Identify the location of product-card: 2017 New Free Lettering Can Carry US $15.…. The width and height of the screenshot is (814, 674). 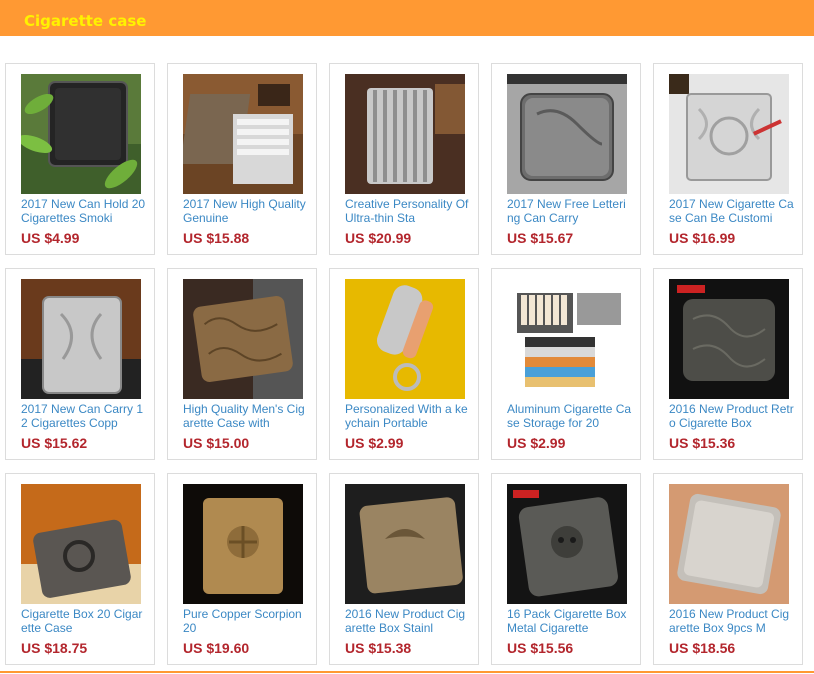
(566, 159).